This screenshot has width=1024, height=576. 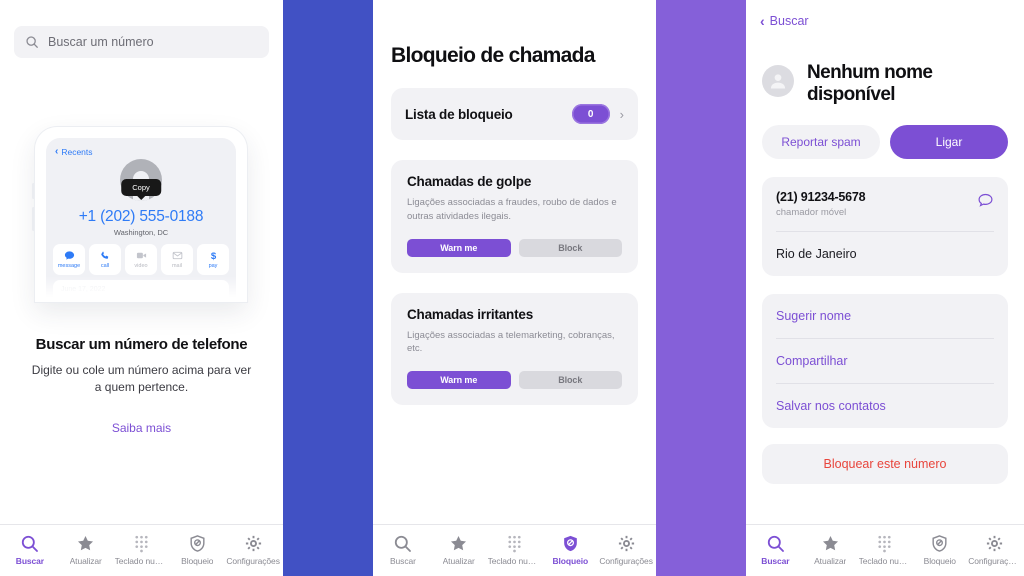 I want to click on mock-action-label: pay, so click(x=213, y=266).